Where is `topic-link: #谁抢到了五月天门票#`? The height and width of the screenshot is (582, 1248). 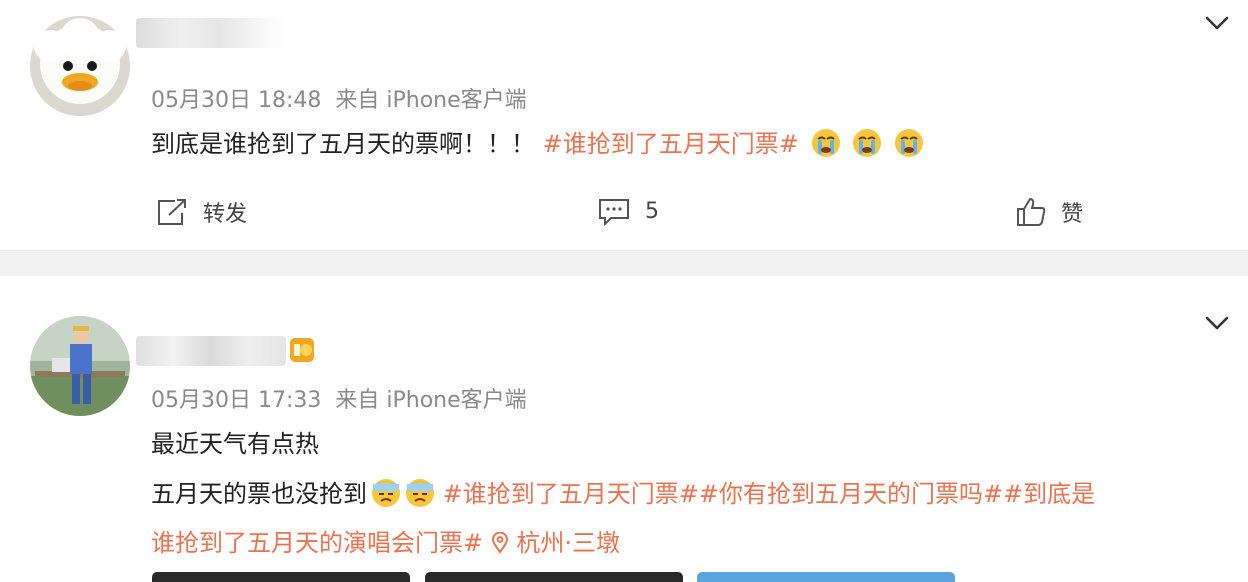 topic-link: #谁抢到了五月天门票# is located at coordinates (671, 144).